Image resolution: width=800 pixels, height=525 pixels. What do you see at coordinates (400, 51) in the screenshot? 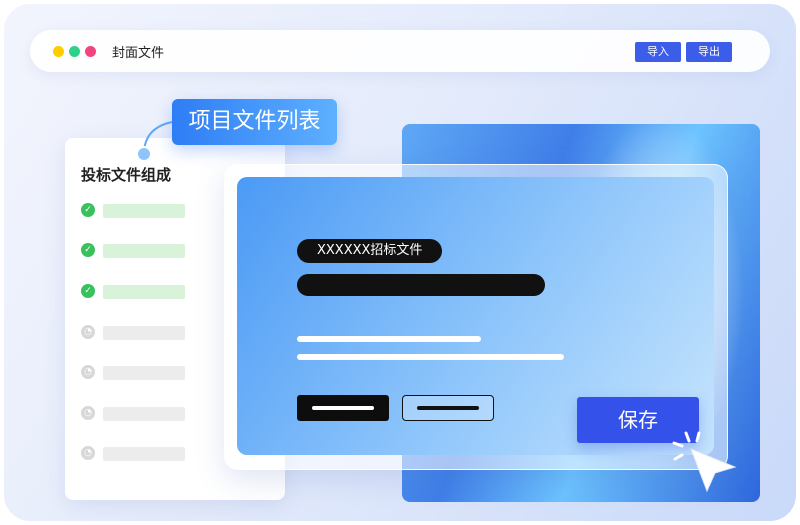
I see `title-bar: 封面文件 导入 导出` at bounding box center [400, 51].